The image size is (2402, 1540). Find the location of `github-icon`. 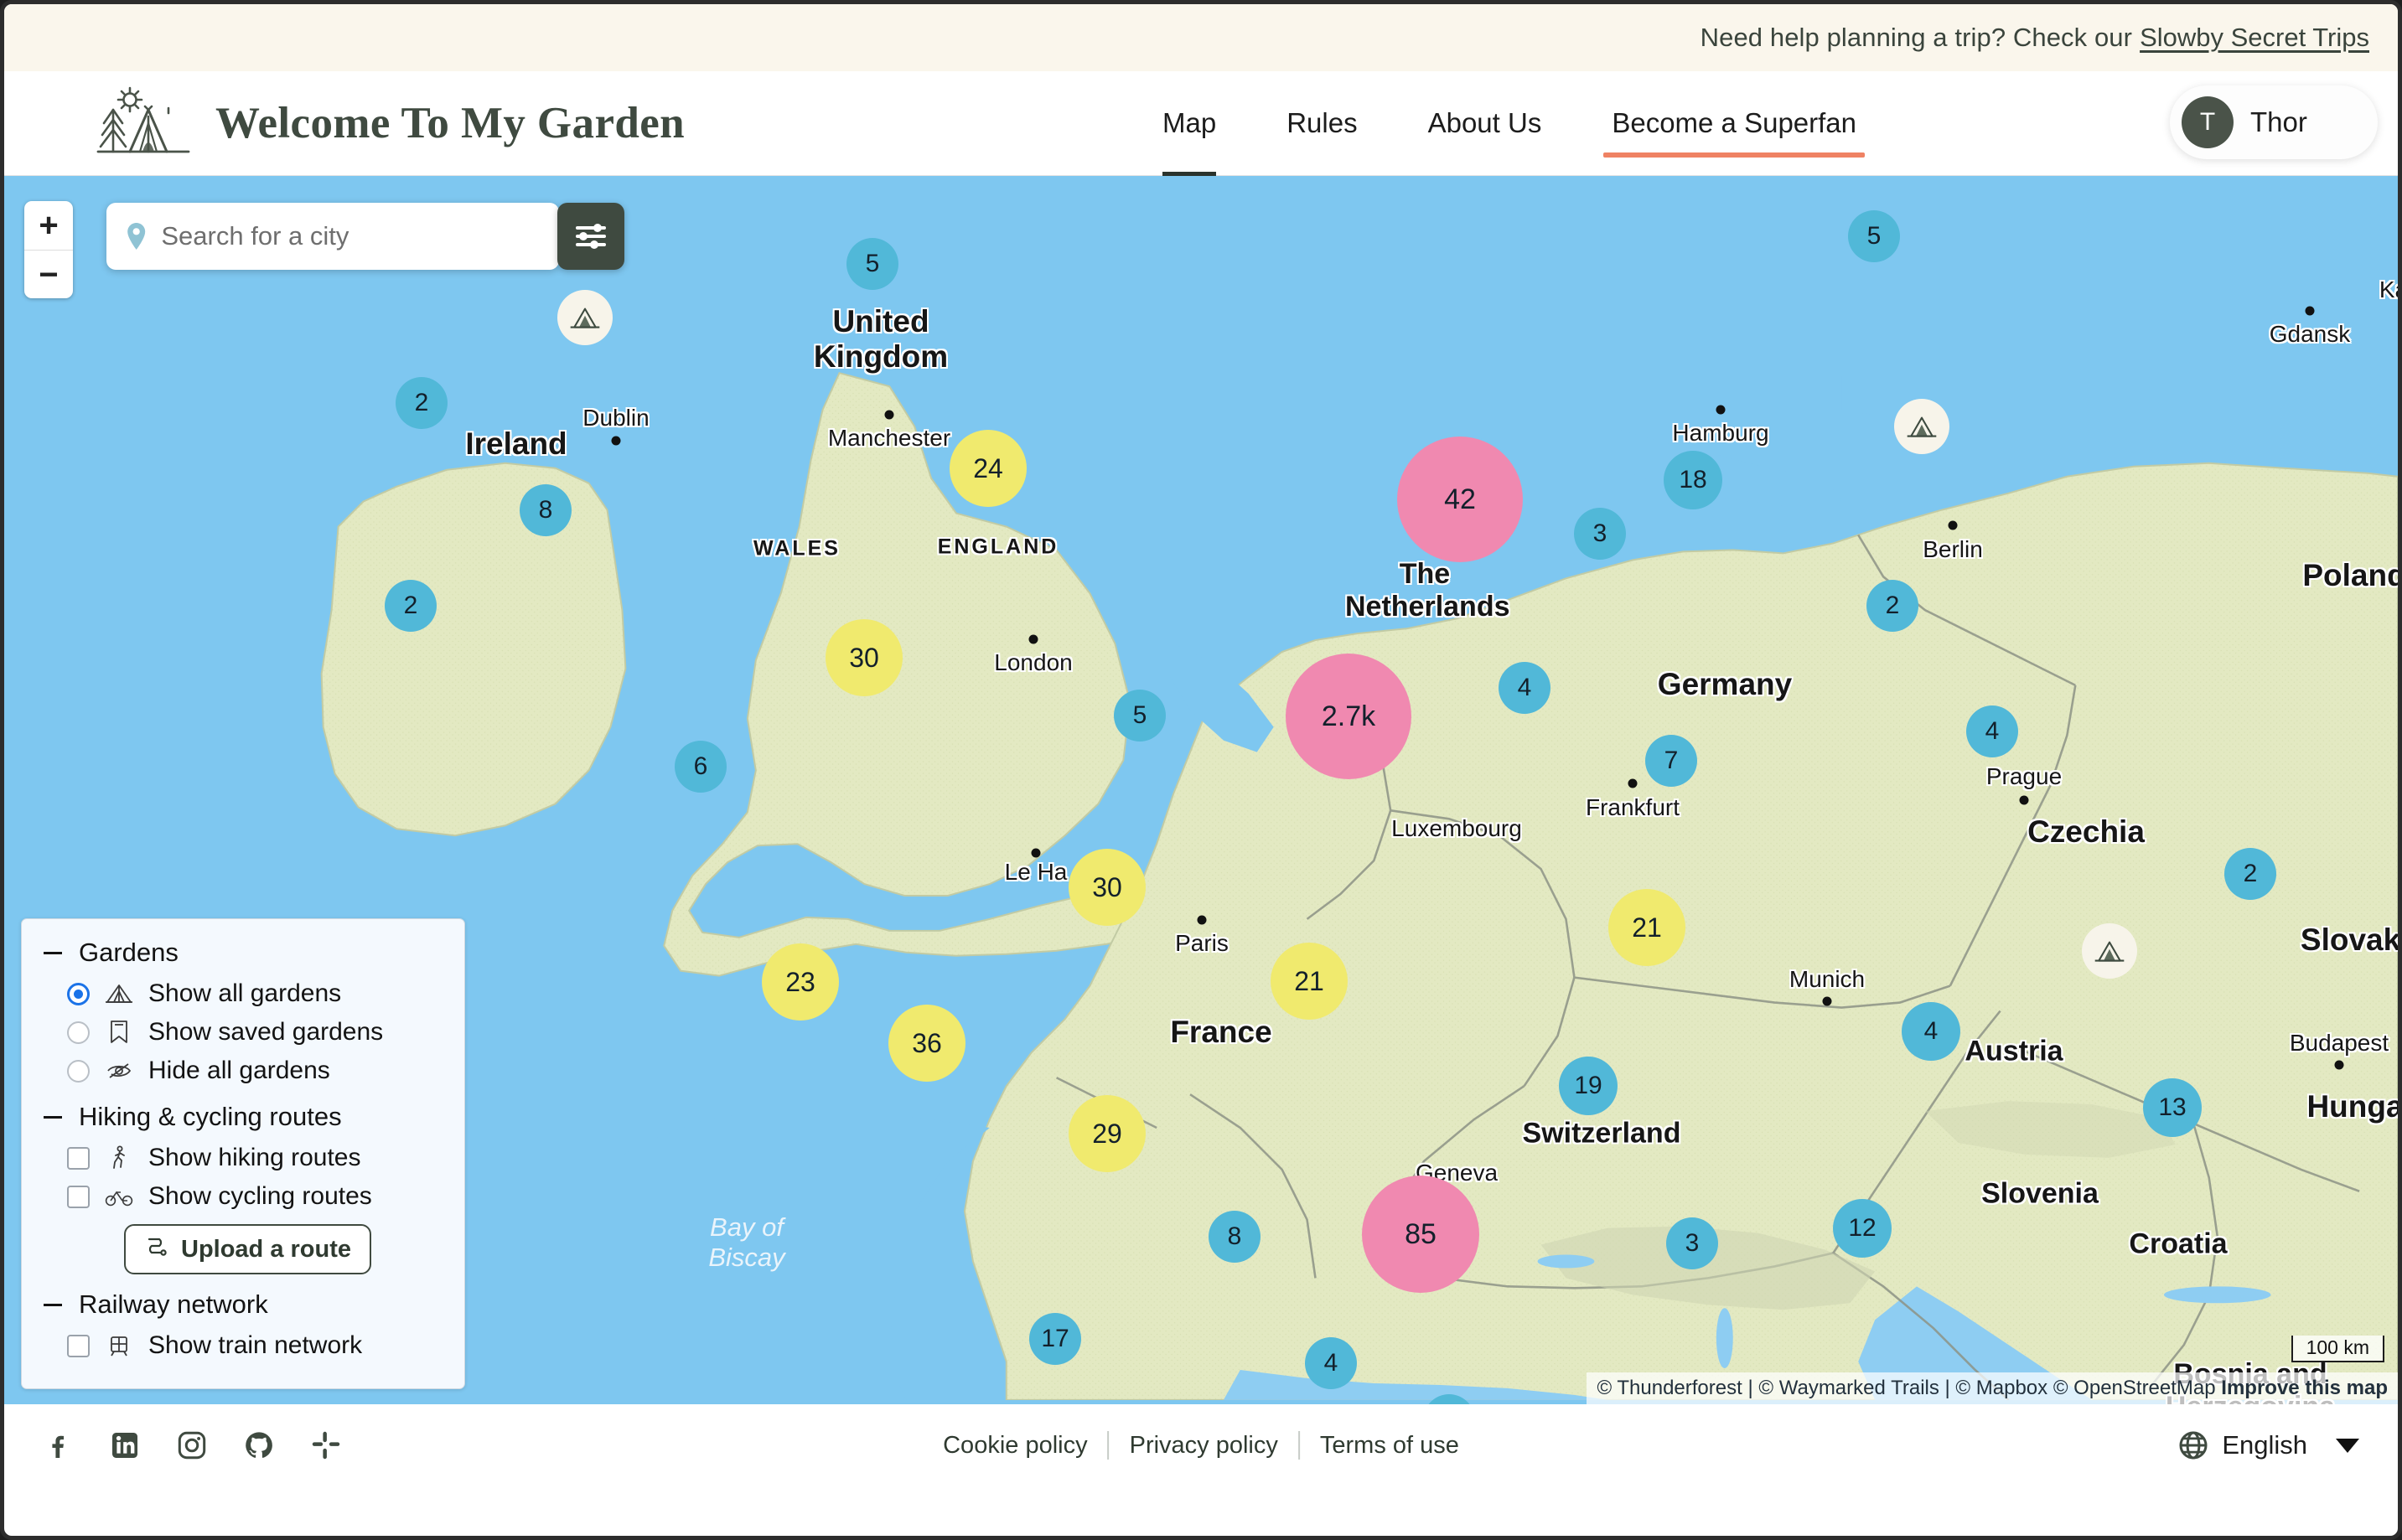

github-icon is located at coordinates (259, 1445).